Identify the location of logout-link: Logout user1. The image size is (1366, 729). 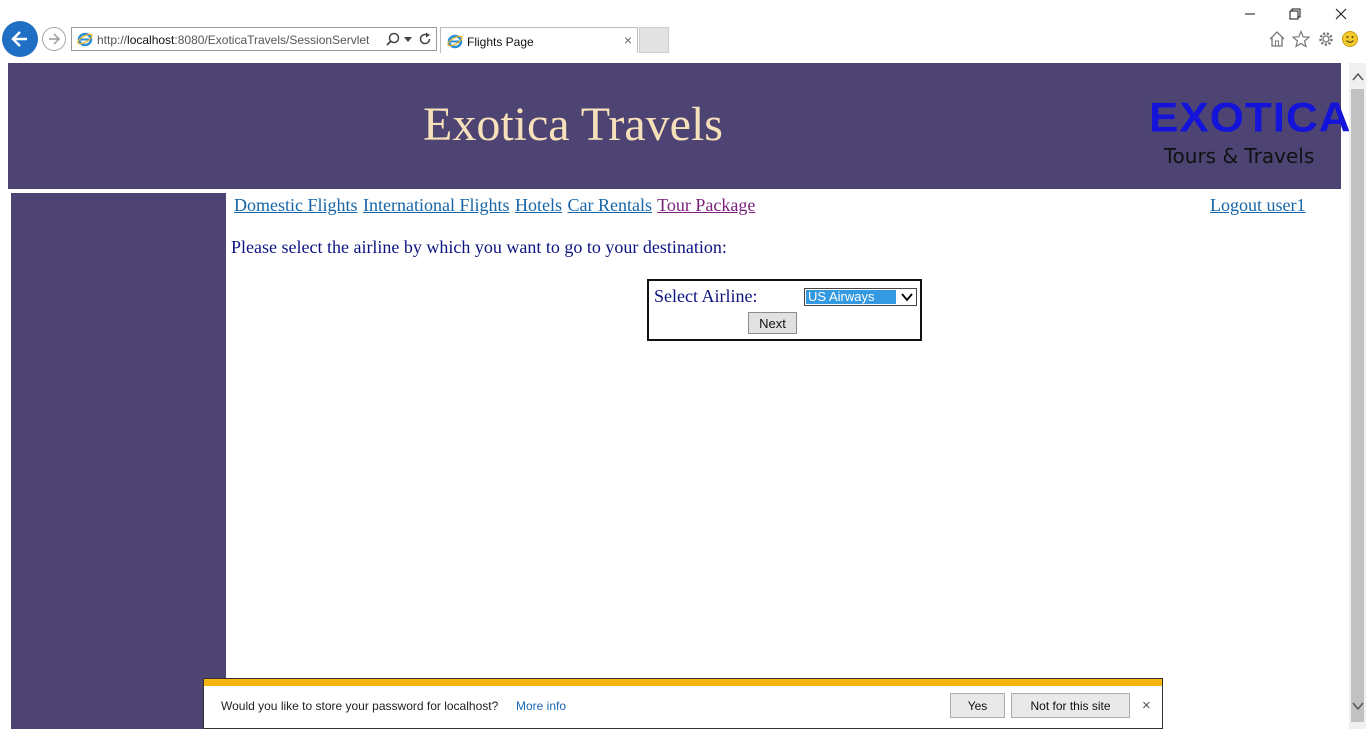
(1257, 205).